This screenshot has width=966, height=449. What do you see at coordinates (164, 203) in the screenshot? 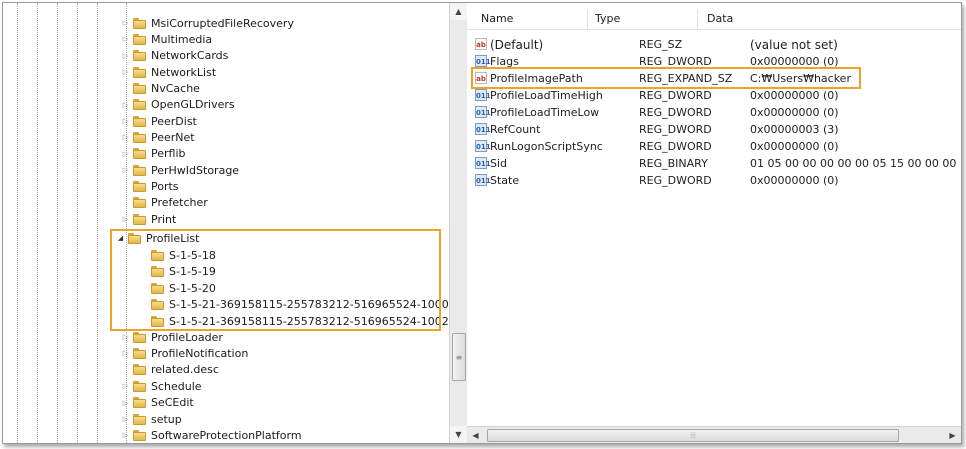
I see `tree-item: Prefetcher` at bounding box center [164, 203].